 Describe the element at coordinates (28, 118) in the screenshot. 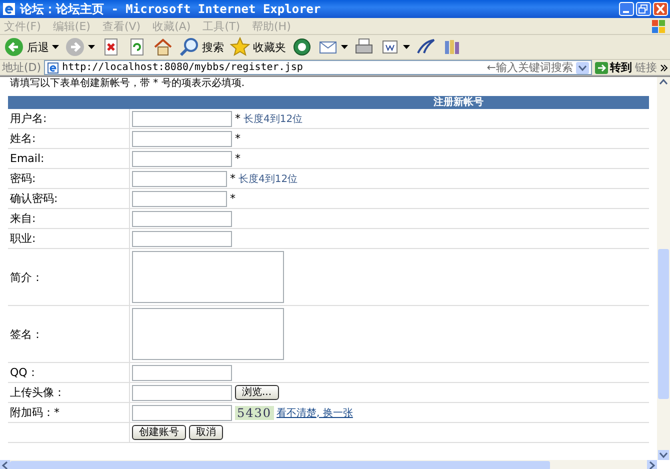

I see `field-label: 用户名:` at that location.